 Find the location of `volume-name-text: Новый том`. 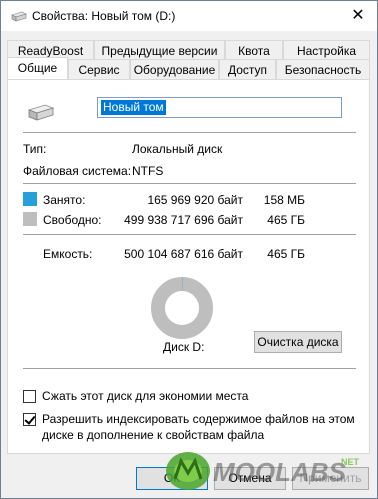

volume-name-text: Новый том is located at coordinates (133, 107).